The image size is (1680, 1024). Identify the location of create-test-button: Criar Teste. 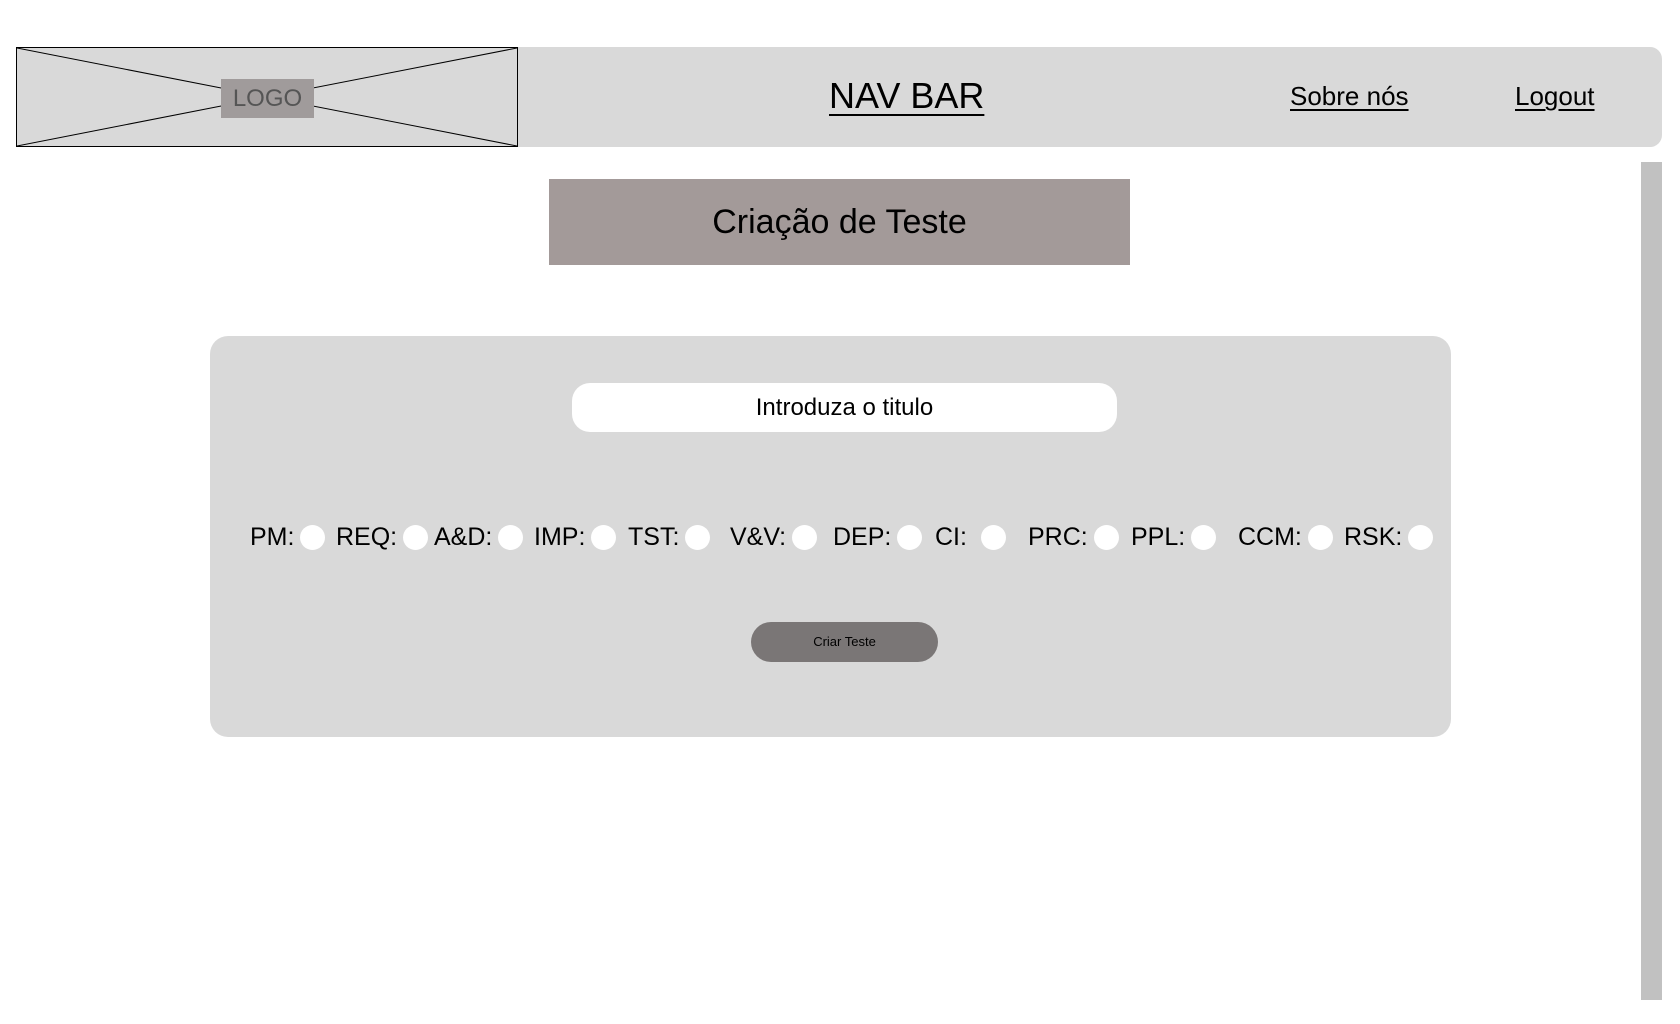
(844, 642).